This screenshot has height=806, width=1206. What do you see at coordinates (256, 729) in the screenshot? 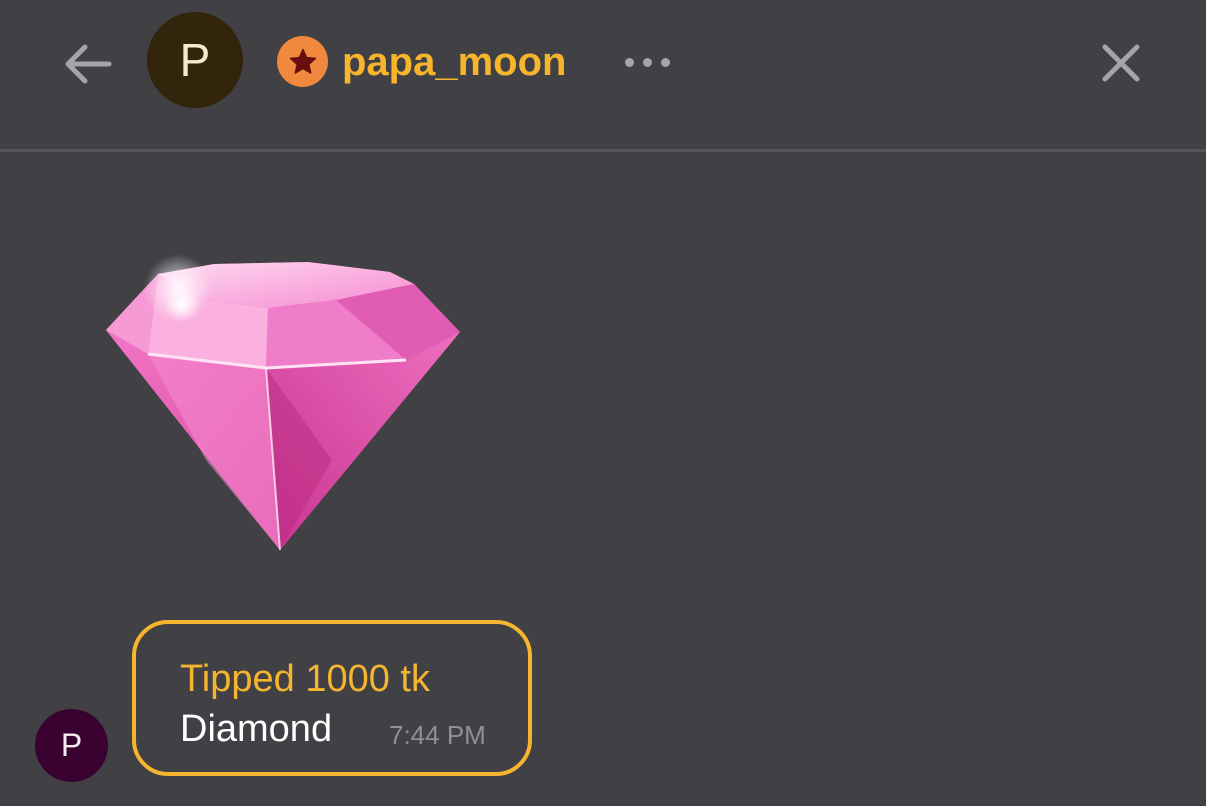
I see `gift-name-text: Diamond` at bounding box center [256, 729].